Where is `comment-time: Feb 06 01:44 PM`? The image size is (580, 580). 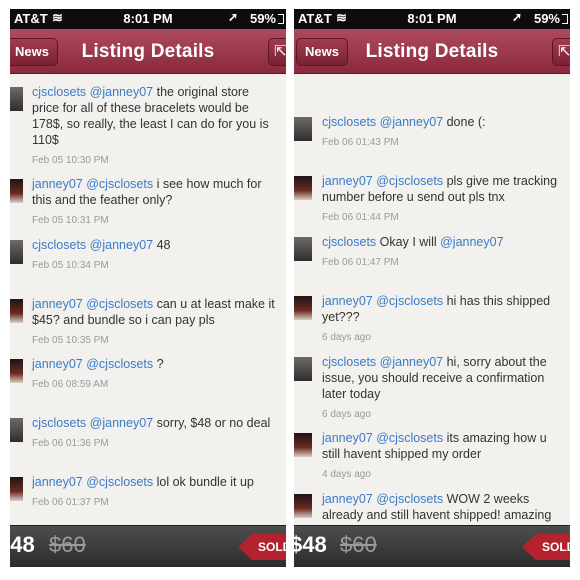
comment-time: Feb 06 01:44 PM is located at coordinates (360, 217).